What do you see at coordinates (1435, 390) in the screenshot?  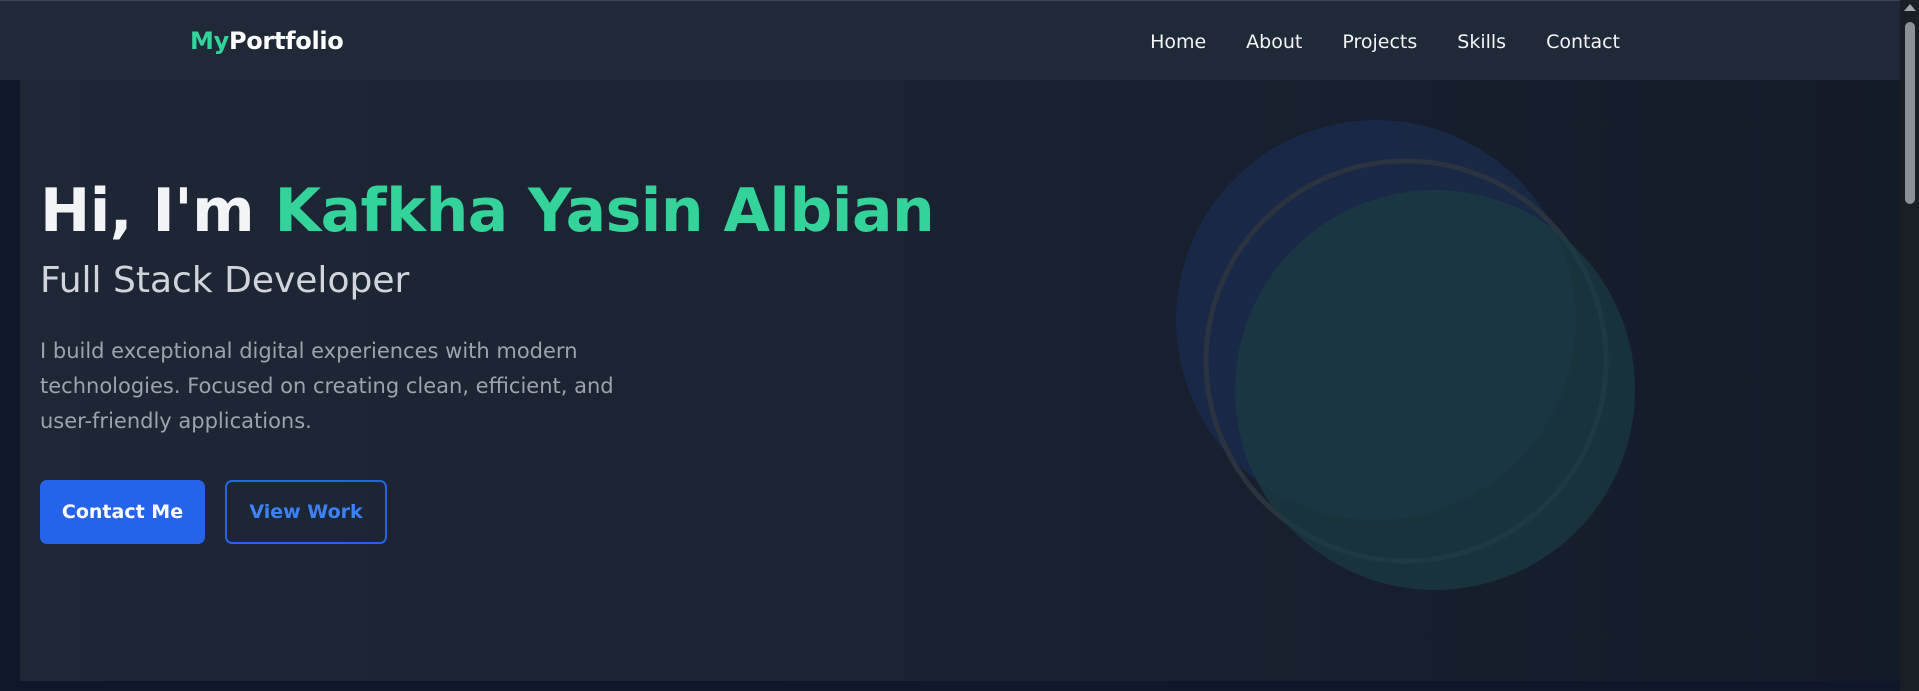 I see `decor-circle-green` at bounding box center [1435, 390].